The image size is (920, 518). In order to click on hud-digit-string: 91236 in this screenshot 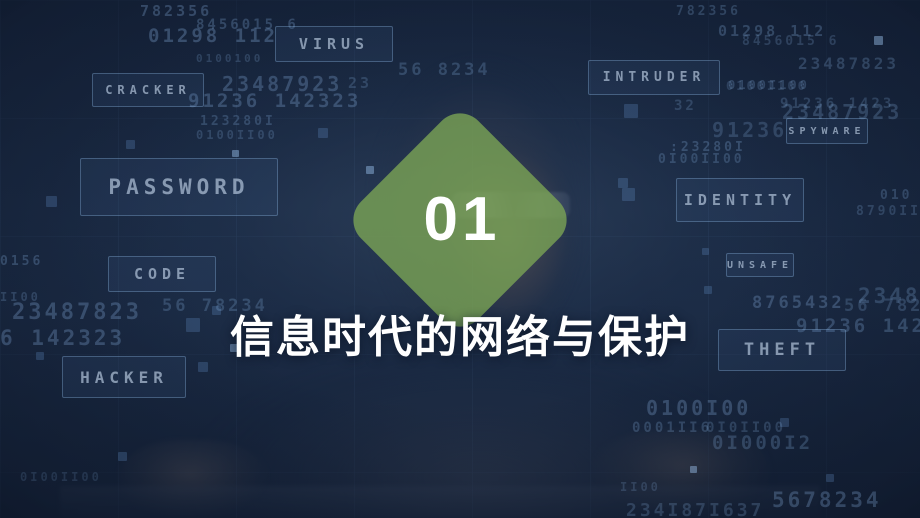, I will do `click(750, 130)`.